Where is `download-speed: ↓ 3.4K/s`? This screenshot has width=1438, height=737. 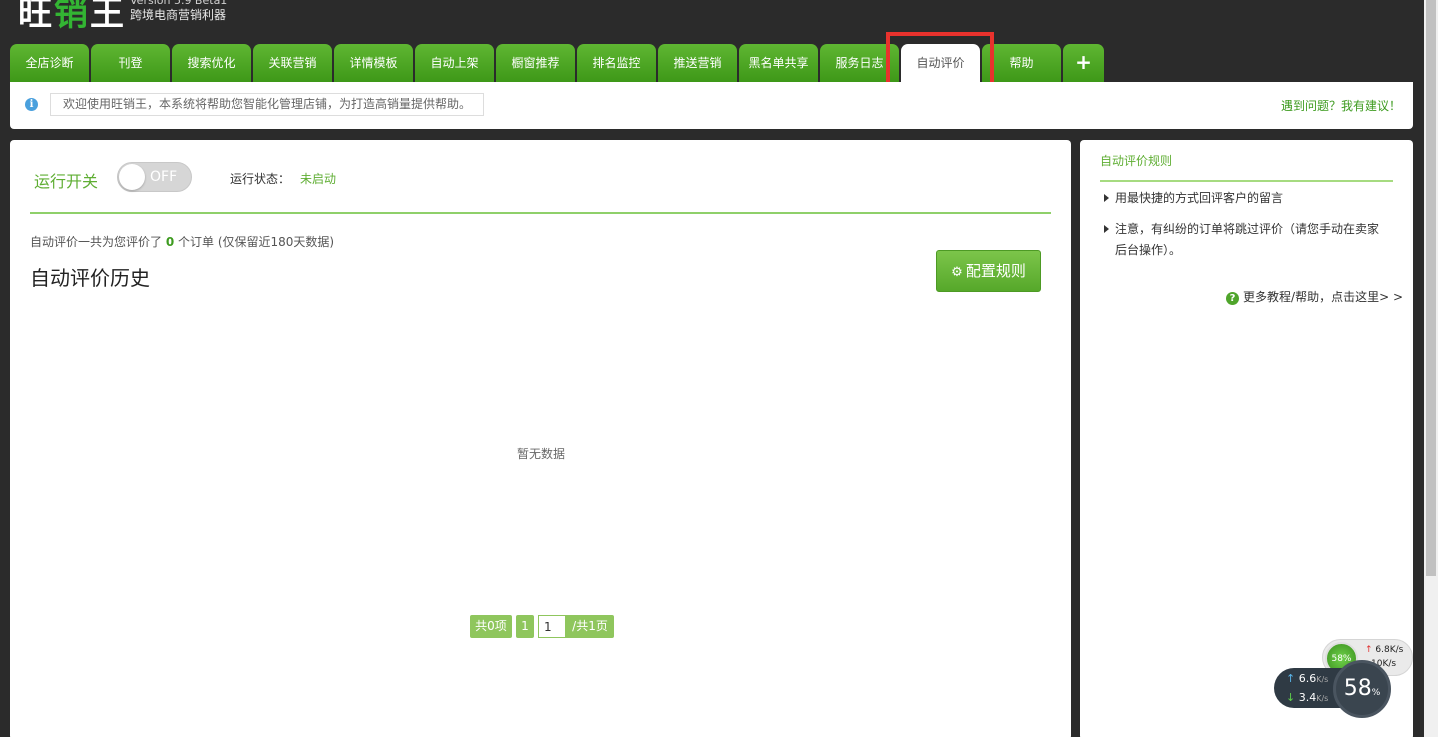 download-speed: ↓ 3.4K/s is located at coordinates (1307, 697).